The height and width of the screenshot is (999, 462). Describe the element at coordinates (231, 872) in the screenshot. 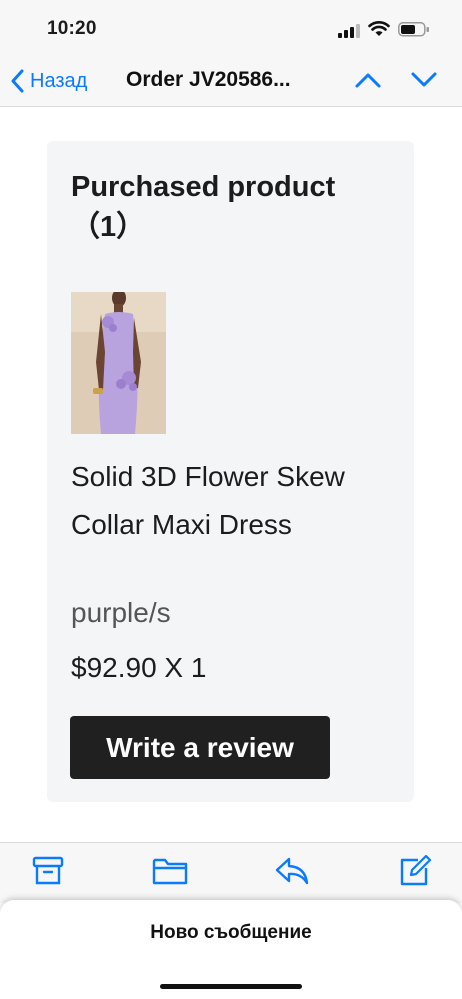

I see `mail-toolbar` at that location.